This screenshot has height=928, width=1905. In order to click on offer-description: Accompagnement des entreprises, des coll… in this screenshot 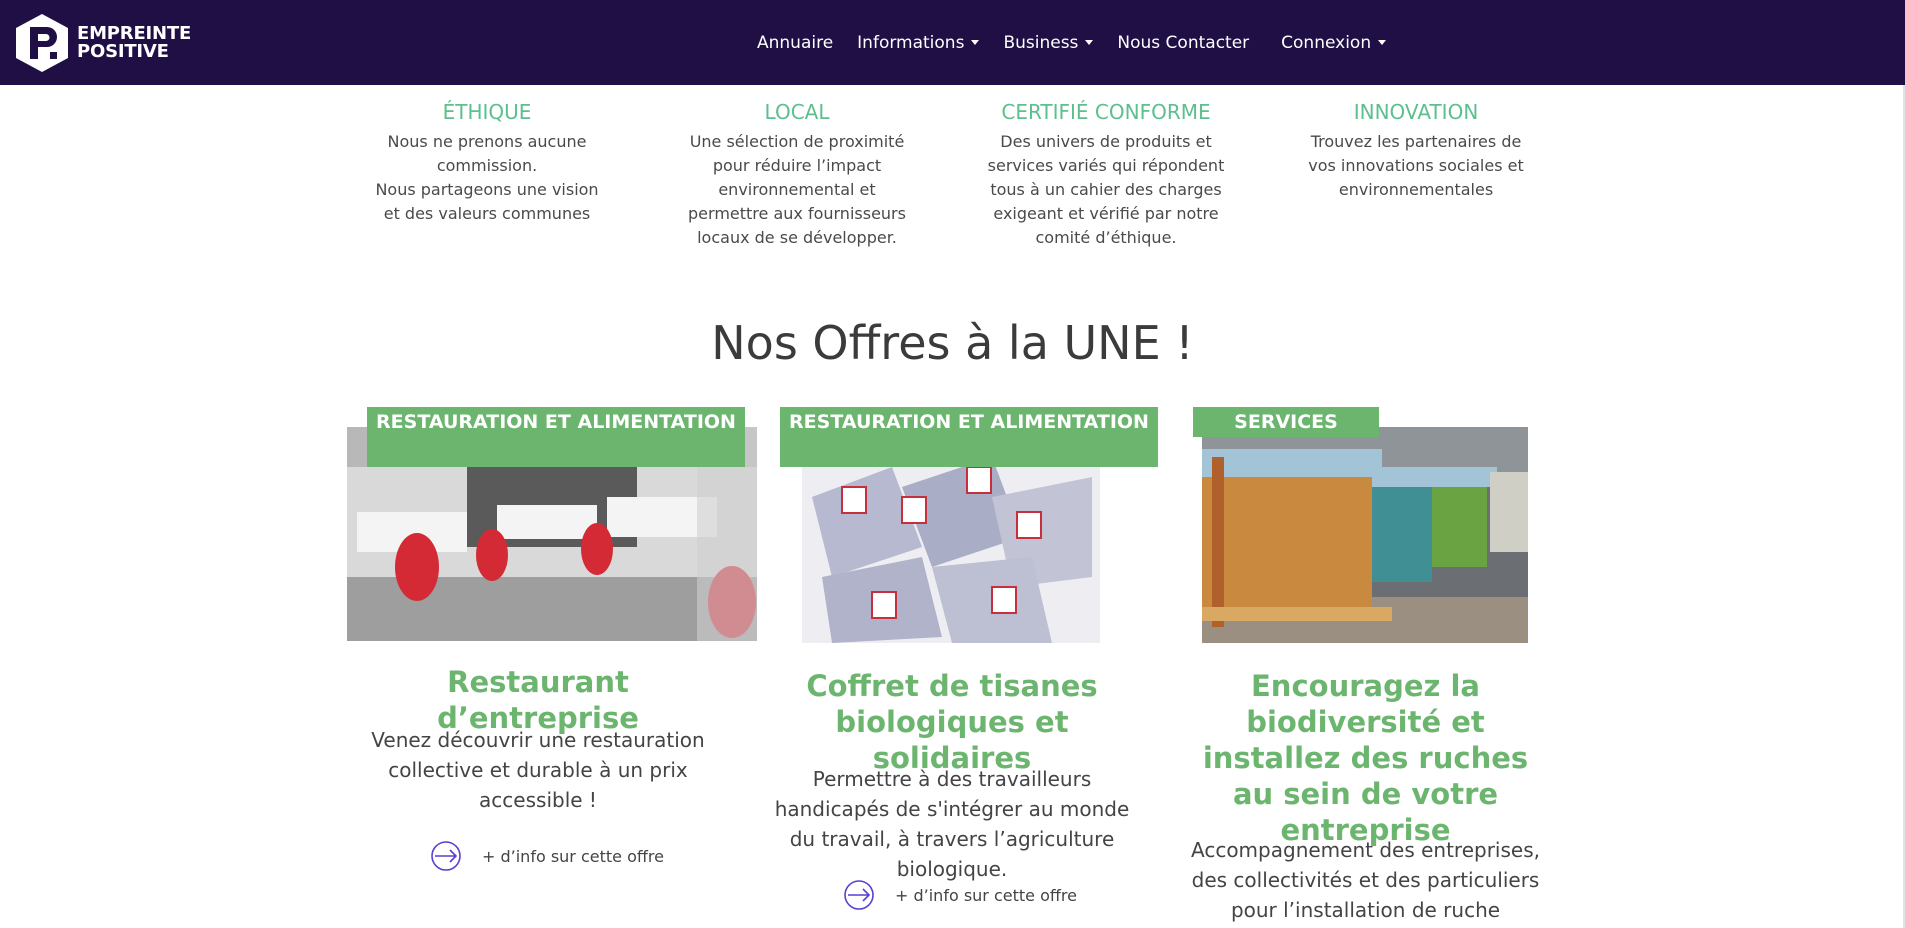, I will do `click(1365, 880)`.